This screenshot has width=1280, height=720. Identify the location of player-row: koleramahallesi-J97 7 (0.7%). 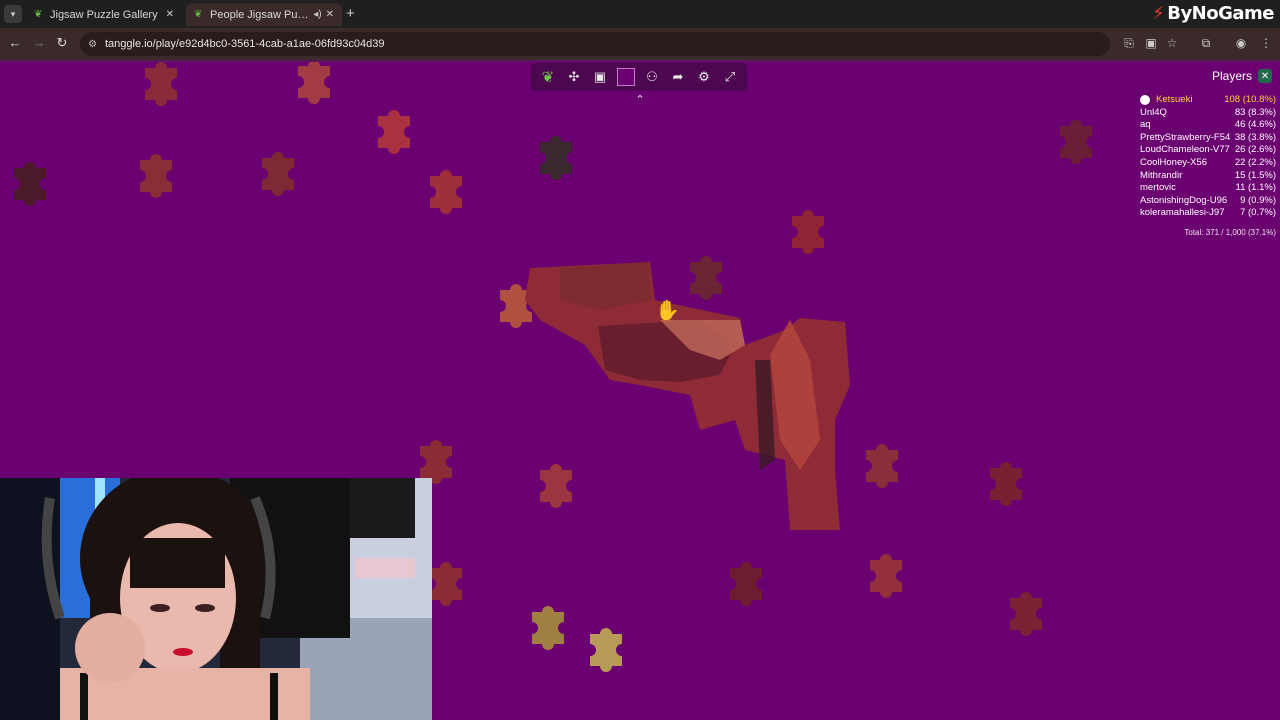
(1208, 213).